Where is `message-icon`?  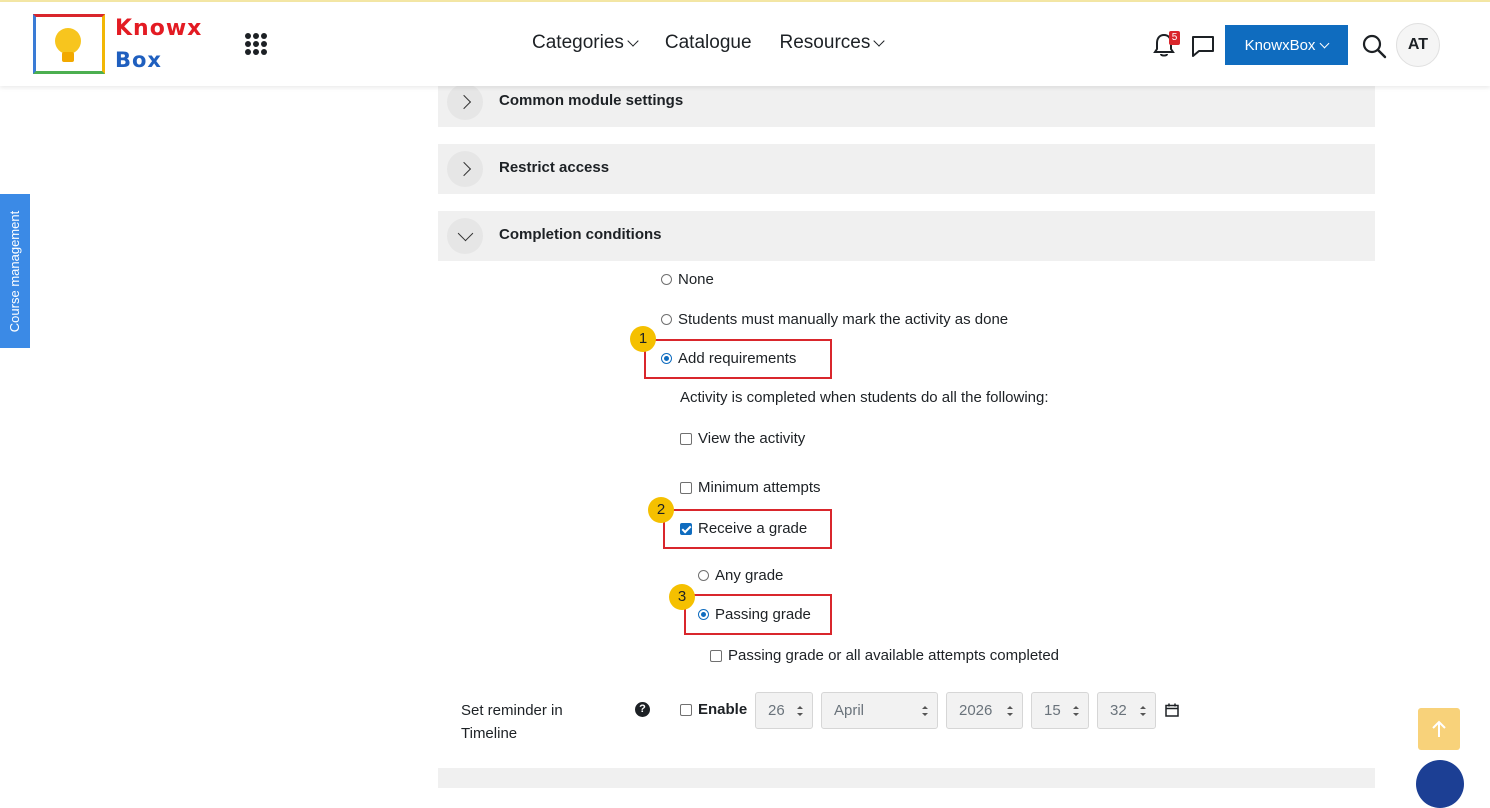 message-icon is located at coordinates (1203, 46).